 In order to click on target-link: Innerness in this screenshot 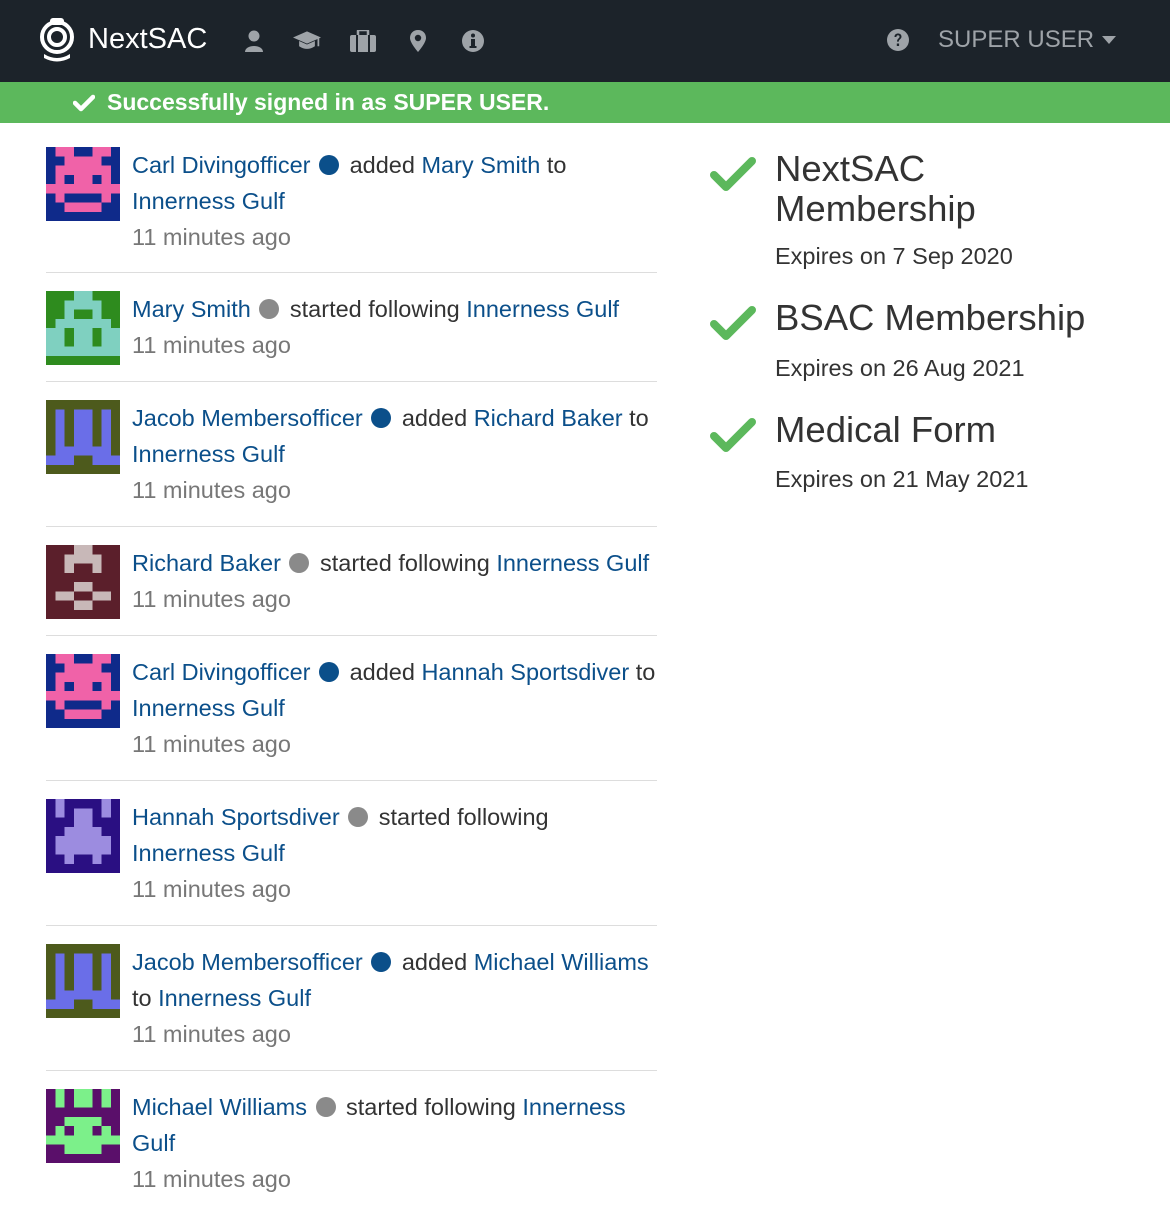, I will do `click(573, 1107)`.